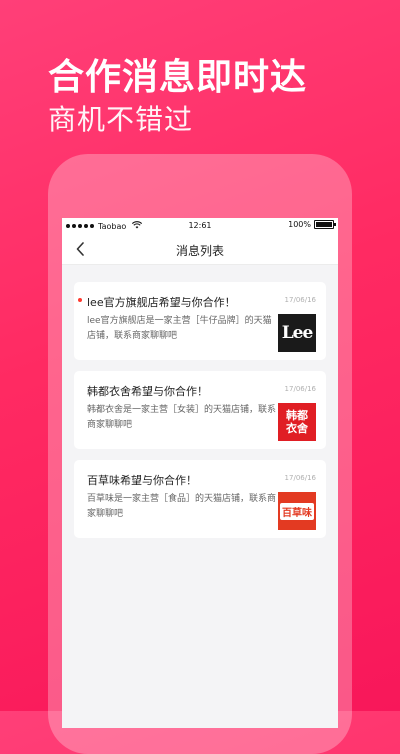  I want to click on status-bar: Taobao 12:61 100%, so click(200, 226).